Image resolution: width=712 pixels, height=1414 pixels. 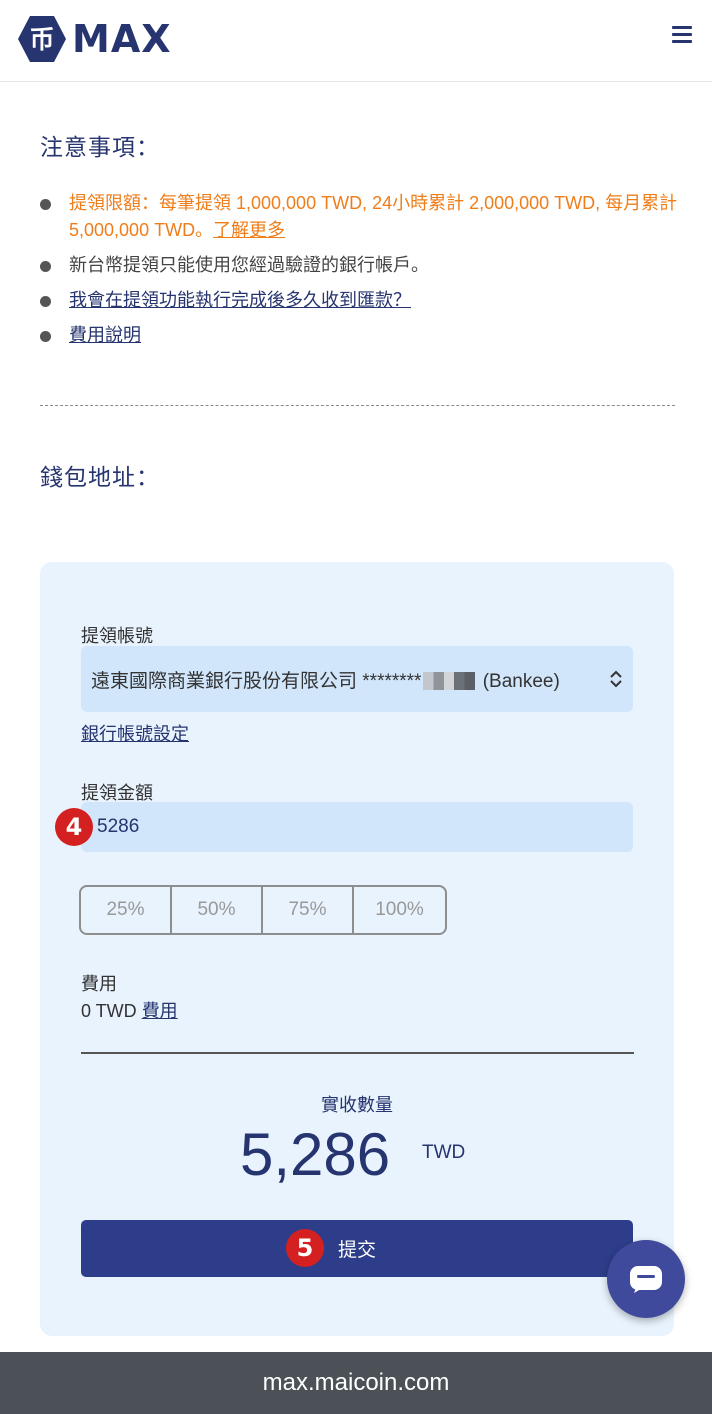 I want to click on chat-support-button, so click(x=646, y=1279).